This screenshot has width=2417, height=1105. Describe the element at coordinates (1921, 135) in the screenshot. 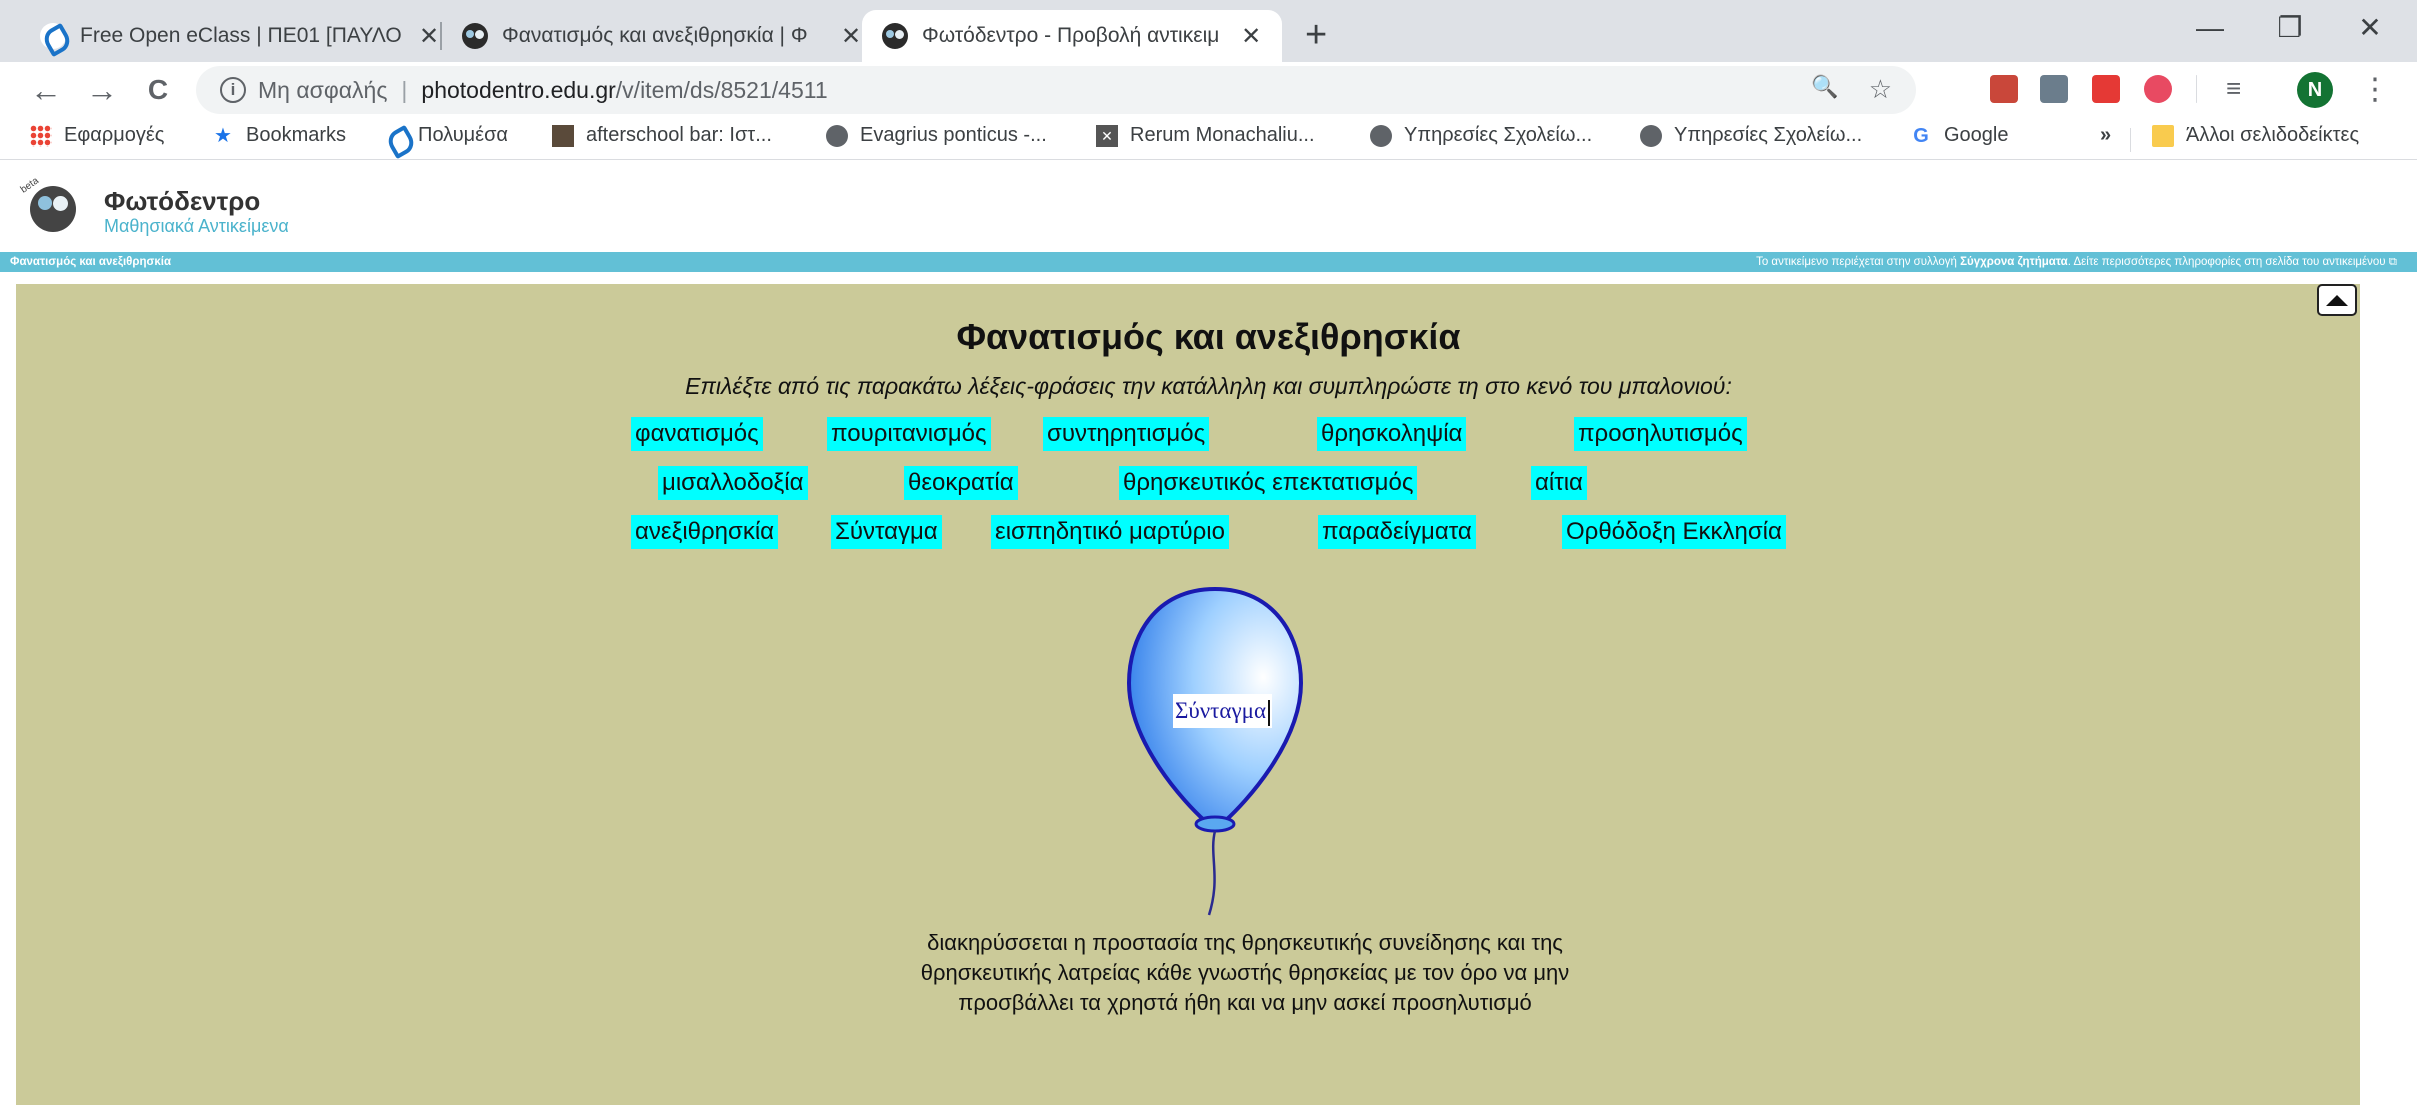

I see `google-icon: G` at that location.